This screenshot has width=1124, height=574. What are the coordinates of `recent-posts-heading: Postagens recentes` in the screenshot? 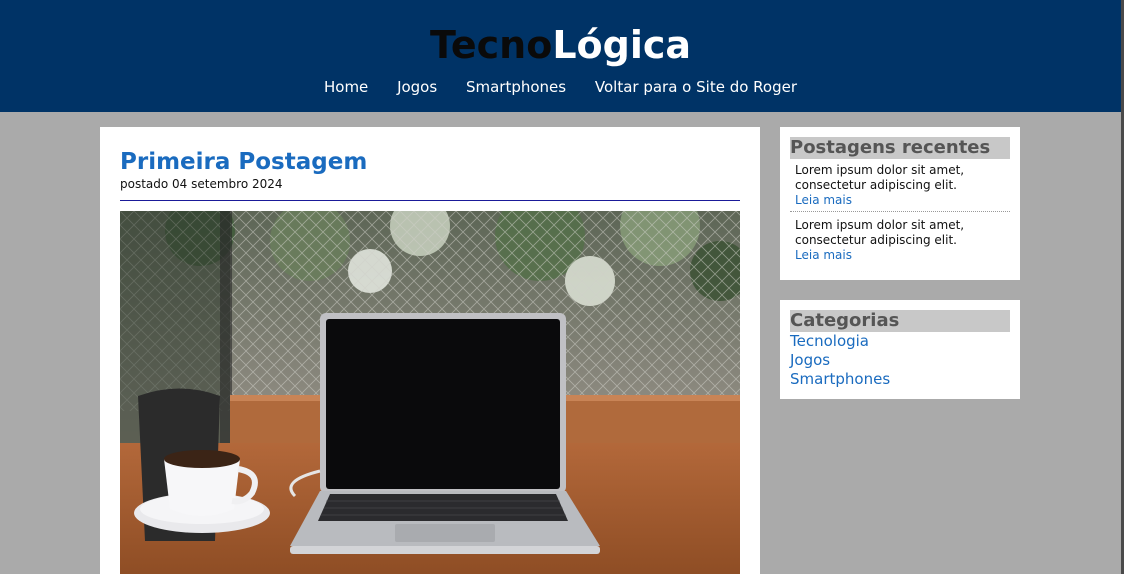 It's located at (900, 148).